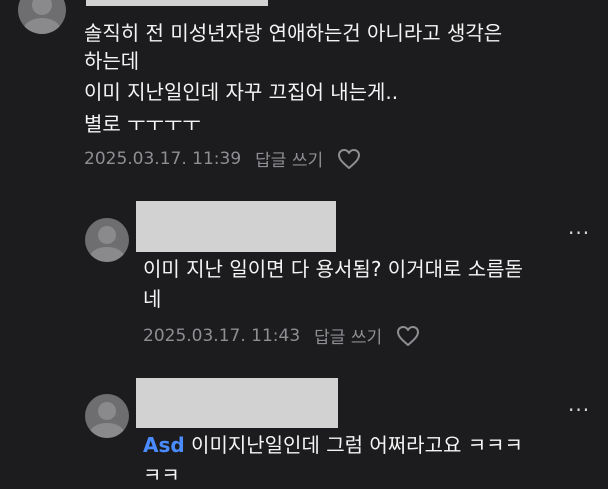 The image size is (608, 489). I want to click on comment-text-line: 솔직히 전 미성년자랑 연애하는건 아니라고 생각은, so click(293, 33).